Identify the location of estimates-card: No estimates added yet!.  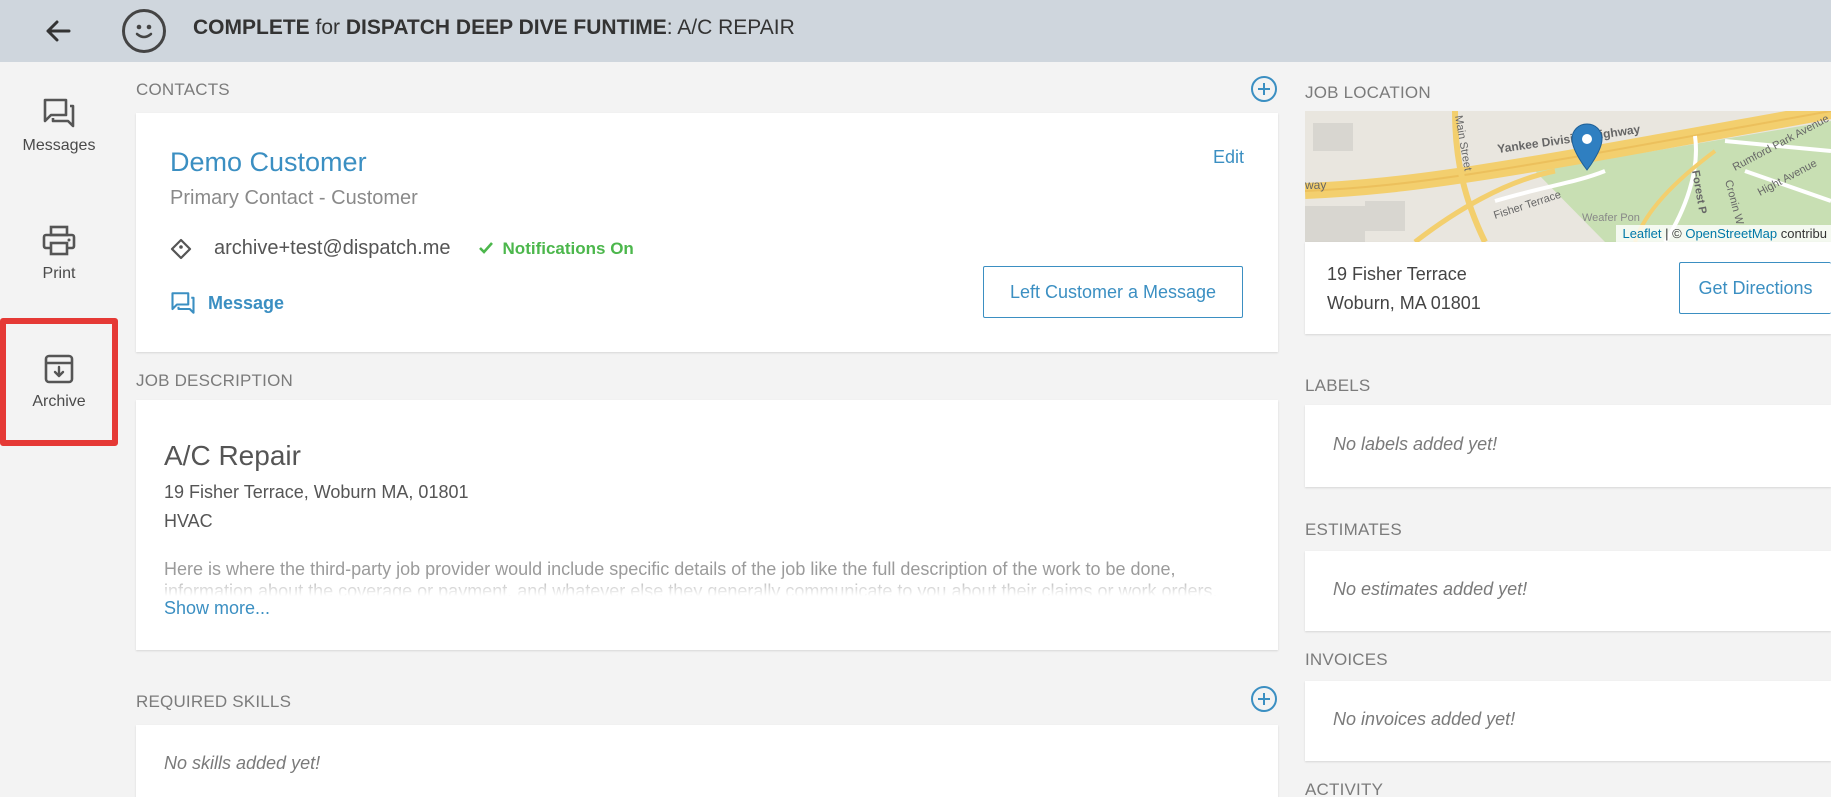
(1568, 591).